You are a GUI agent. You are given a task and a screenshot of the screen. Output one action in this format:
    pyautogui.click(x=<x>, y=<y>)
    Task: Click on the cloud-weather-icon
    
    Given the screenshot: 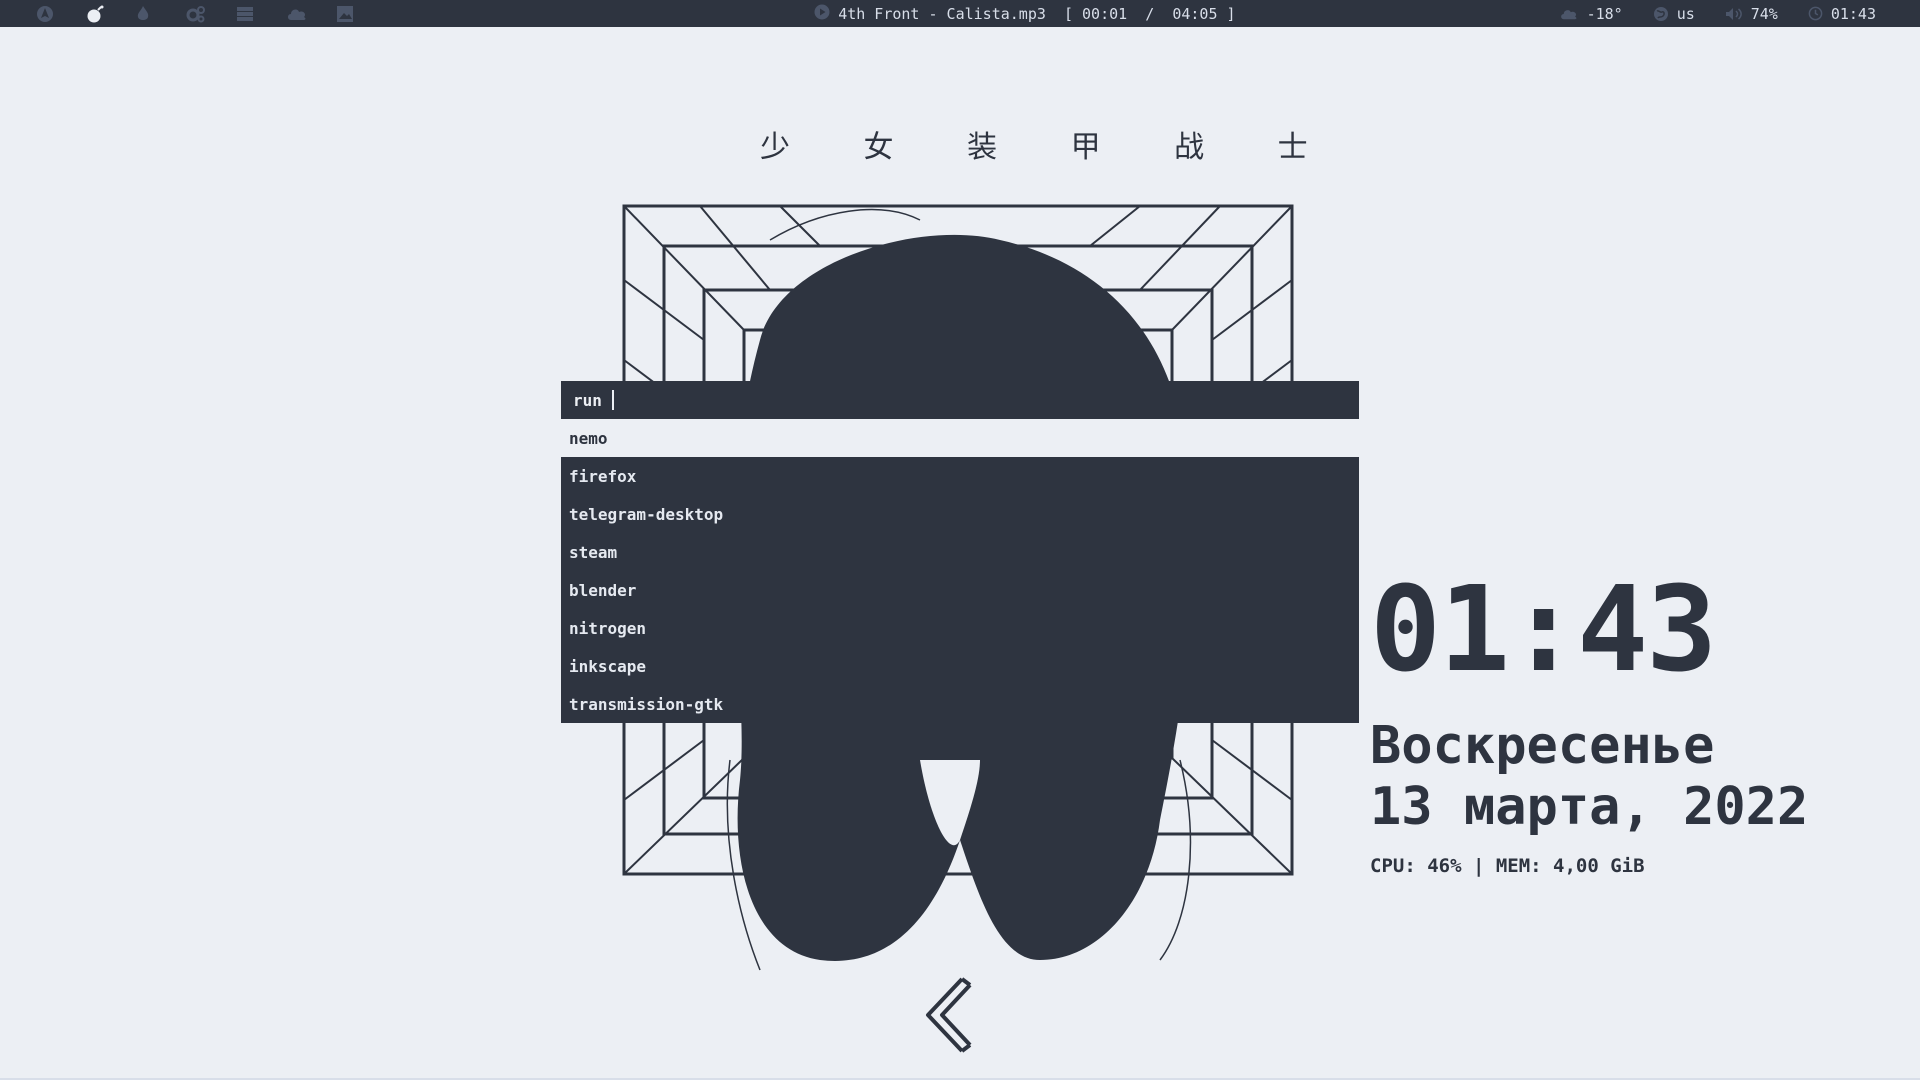 What is the action you would take?
    pyautogui.click(x=1568, y=14)
    